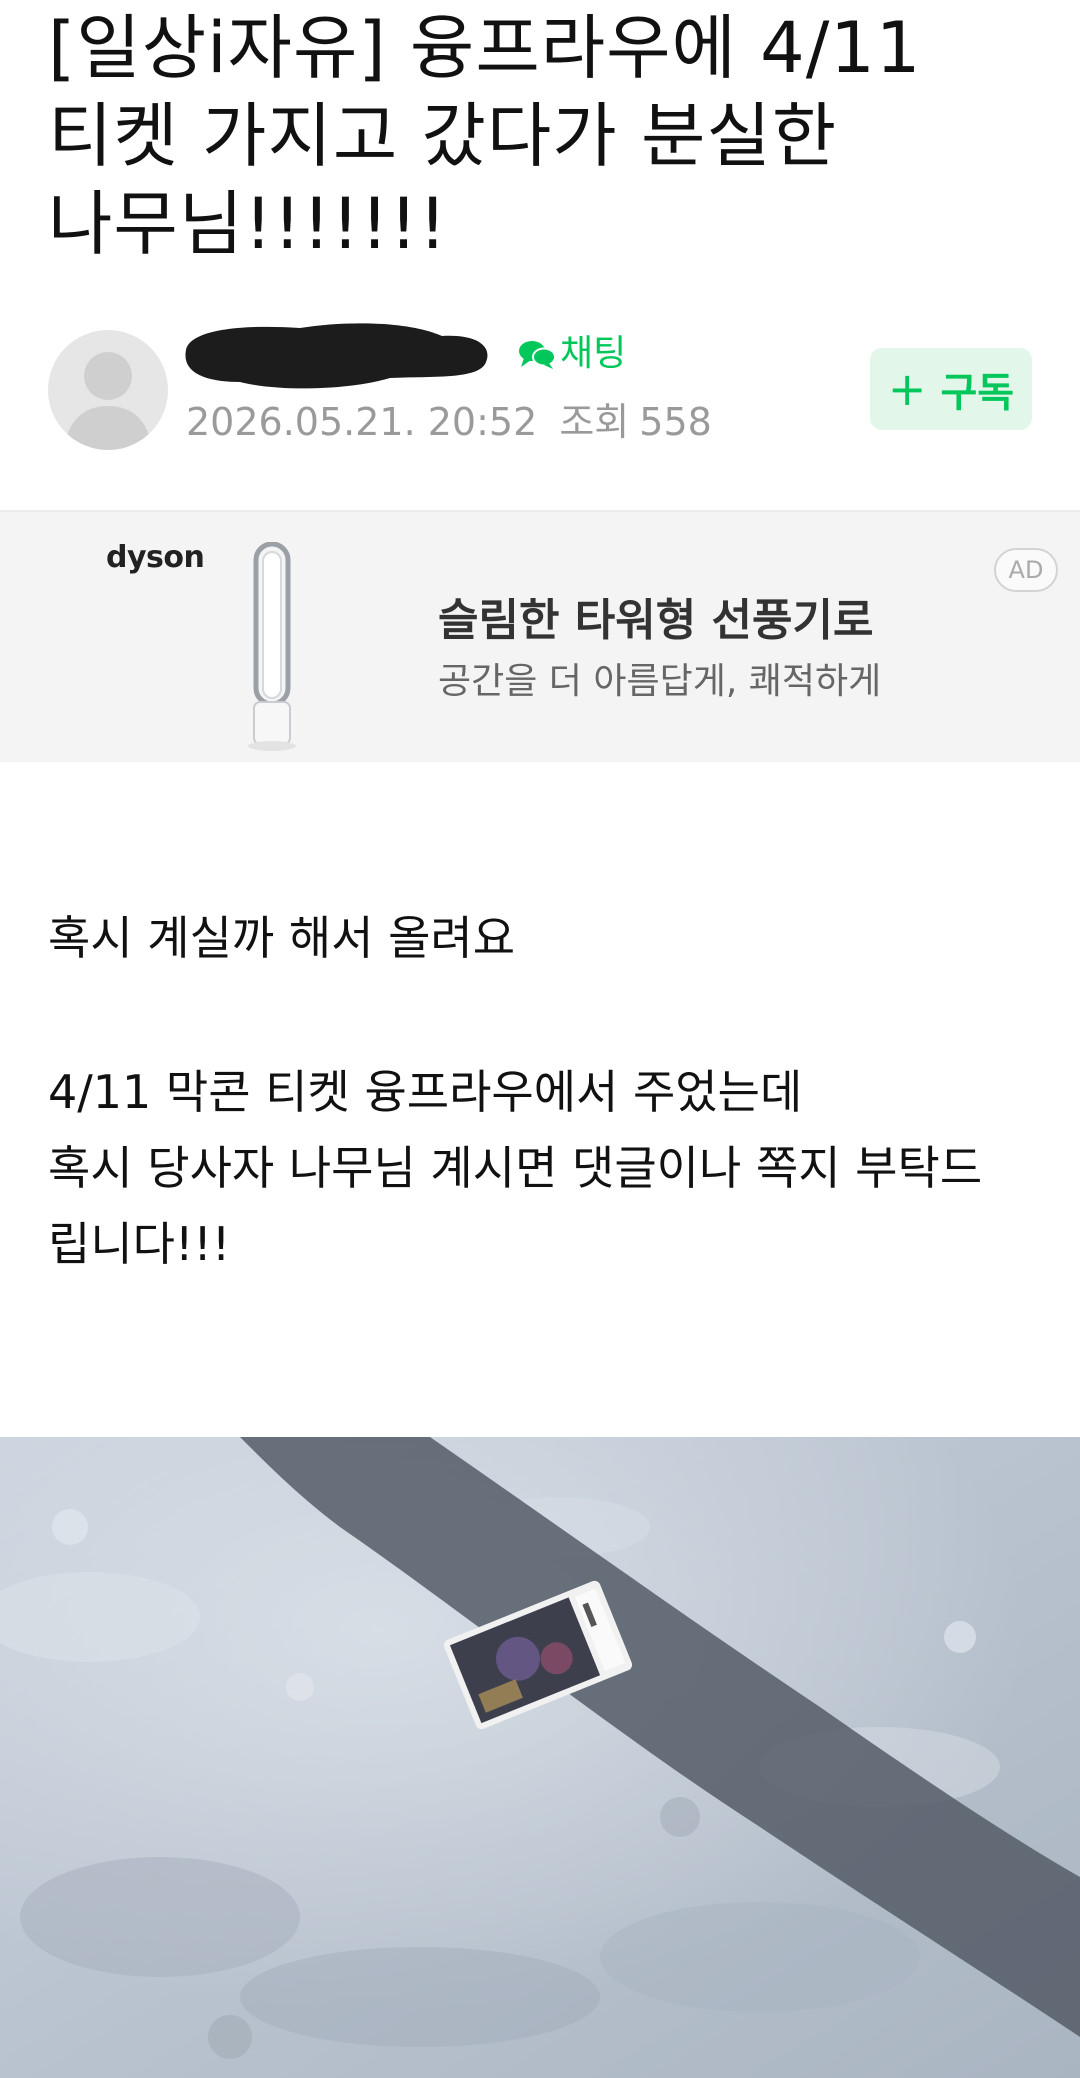  What do you see at coordinates (272, 646) in the screenshot?
I see `tower-fan-product-image` at bounding box center [272, 646].